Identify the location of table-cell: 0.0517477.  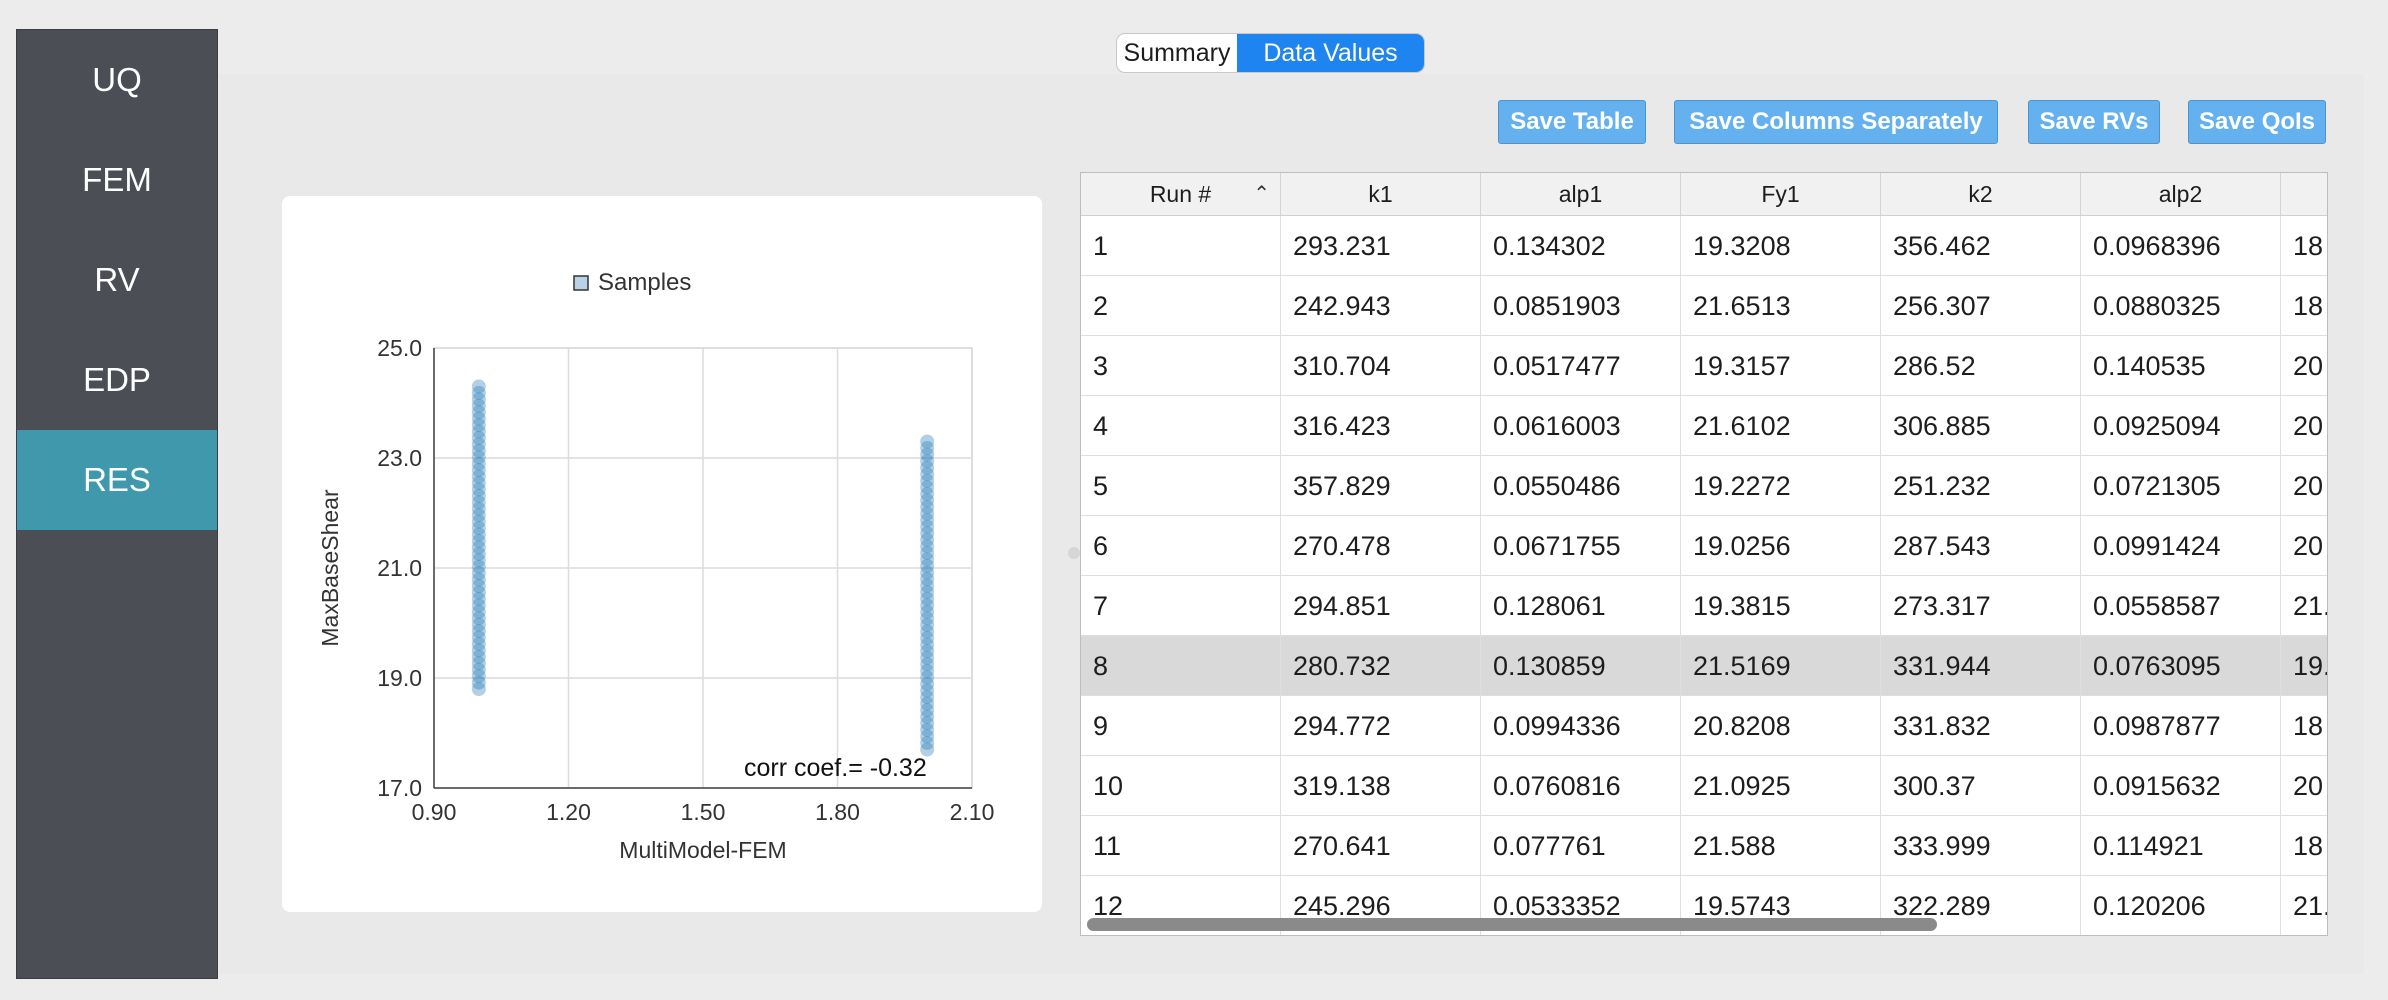
(1581, 366).